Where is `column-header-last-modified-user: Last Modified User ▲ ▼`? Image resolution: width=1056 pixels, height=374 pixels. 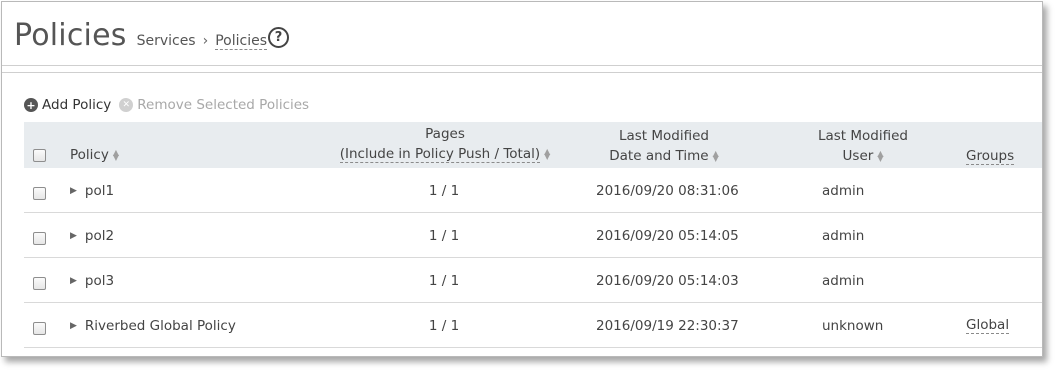 column-header-last-modified-user: Last Modified User ▲ ▼ is located at coordinates (863, 146).